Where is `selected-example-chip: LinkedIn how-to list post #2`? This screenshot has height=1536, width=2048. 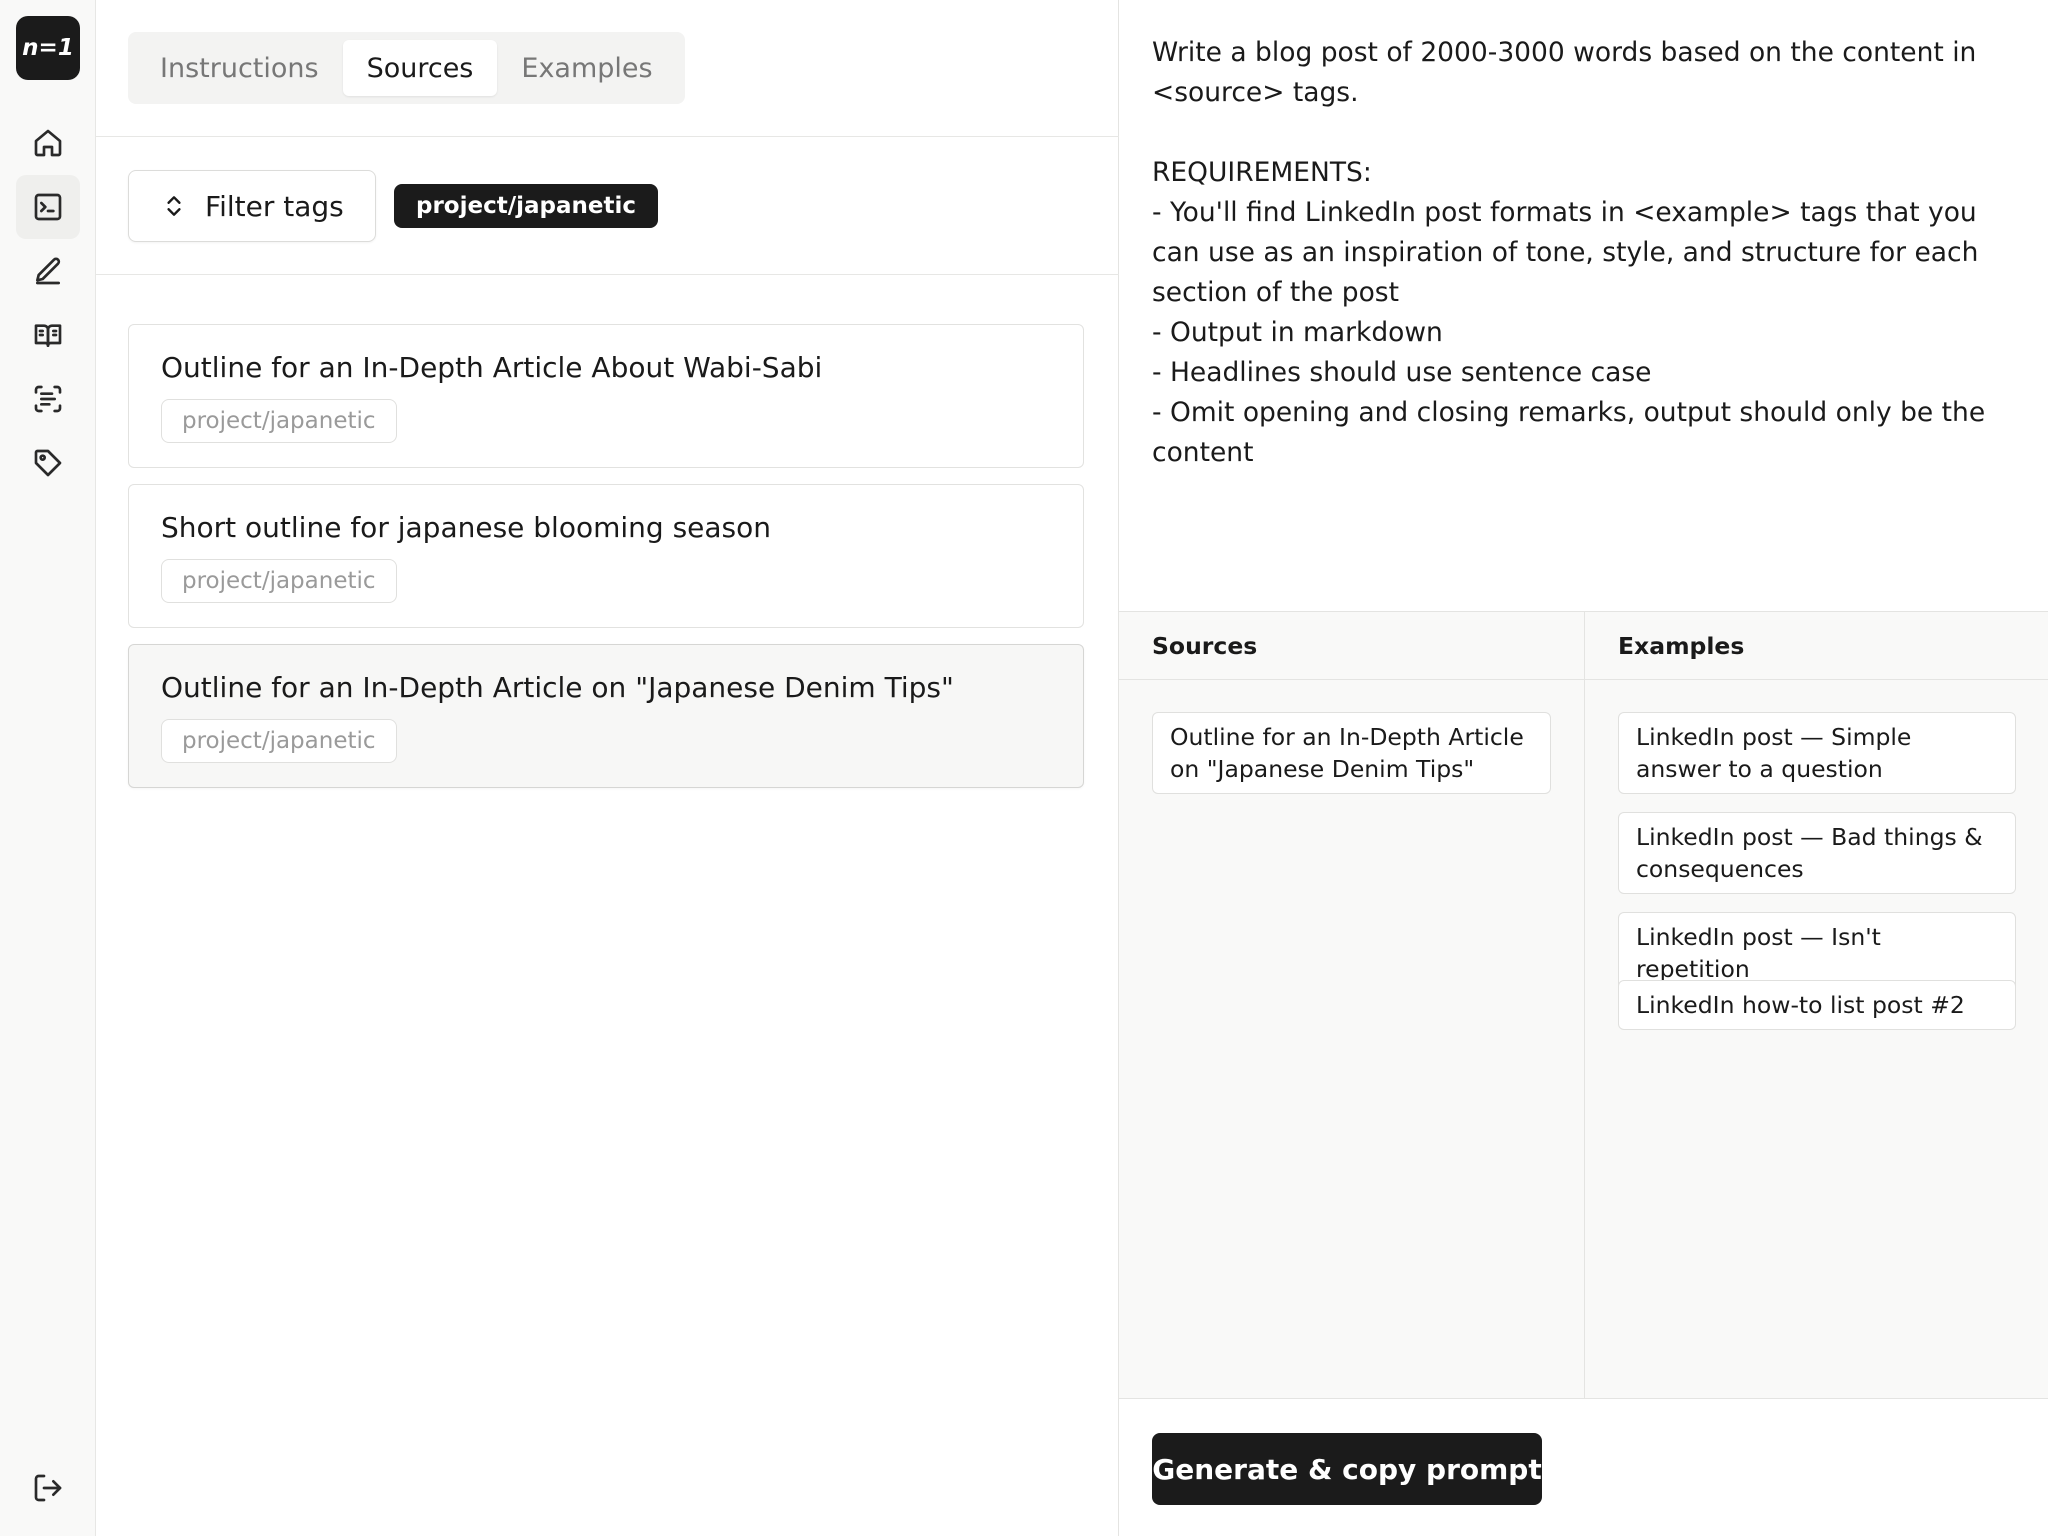
selected-example-chip: LinkedIn how-to list post #2 is located at coordinates (1817, 1005).